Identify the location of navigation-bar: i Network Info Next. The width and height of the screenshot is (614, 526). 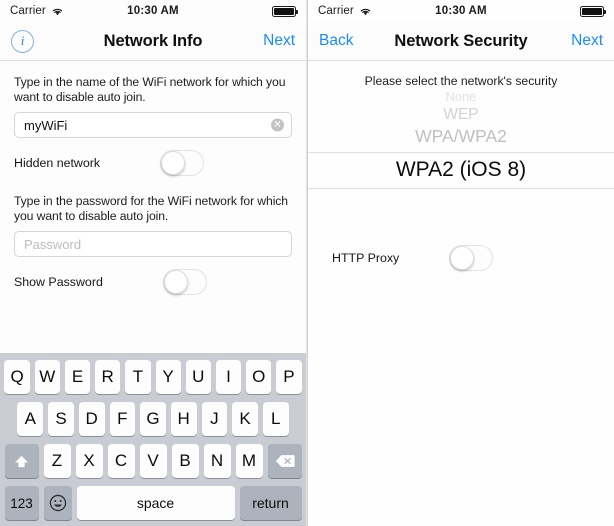
(153, 41).